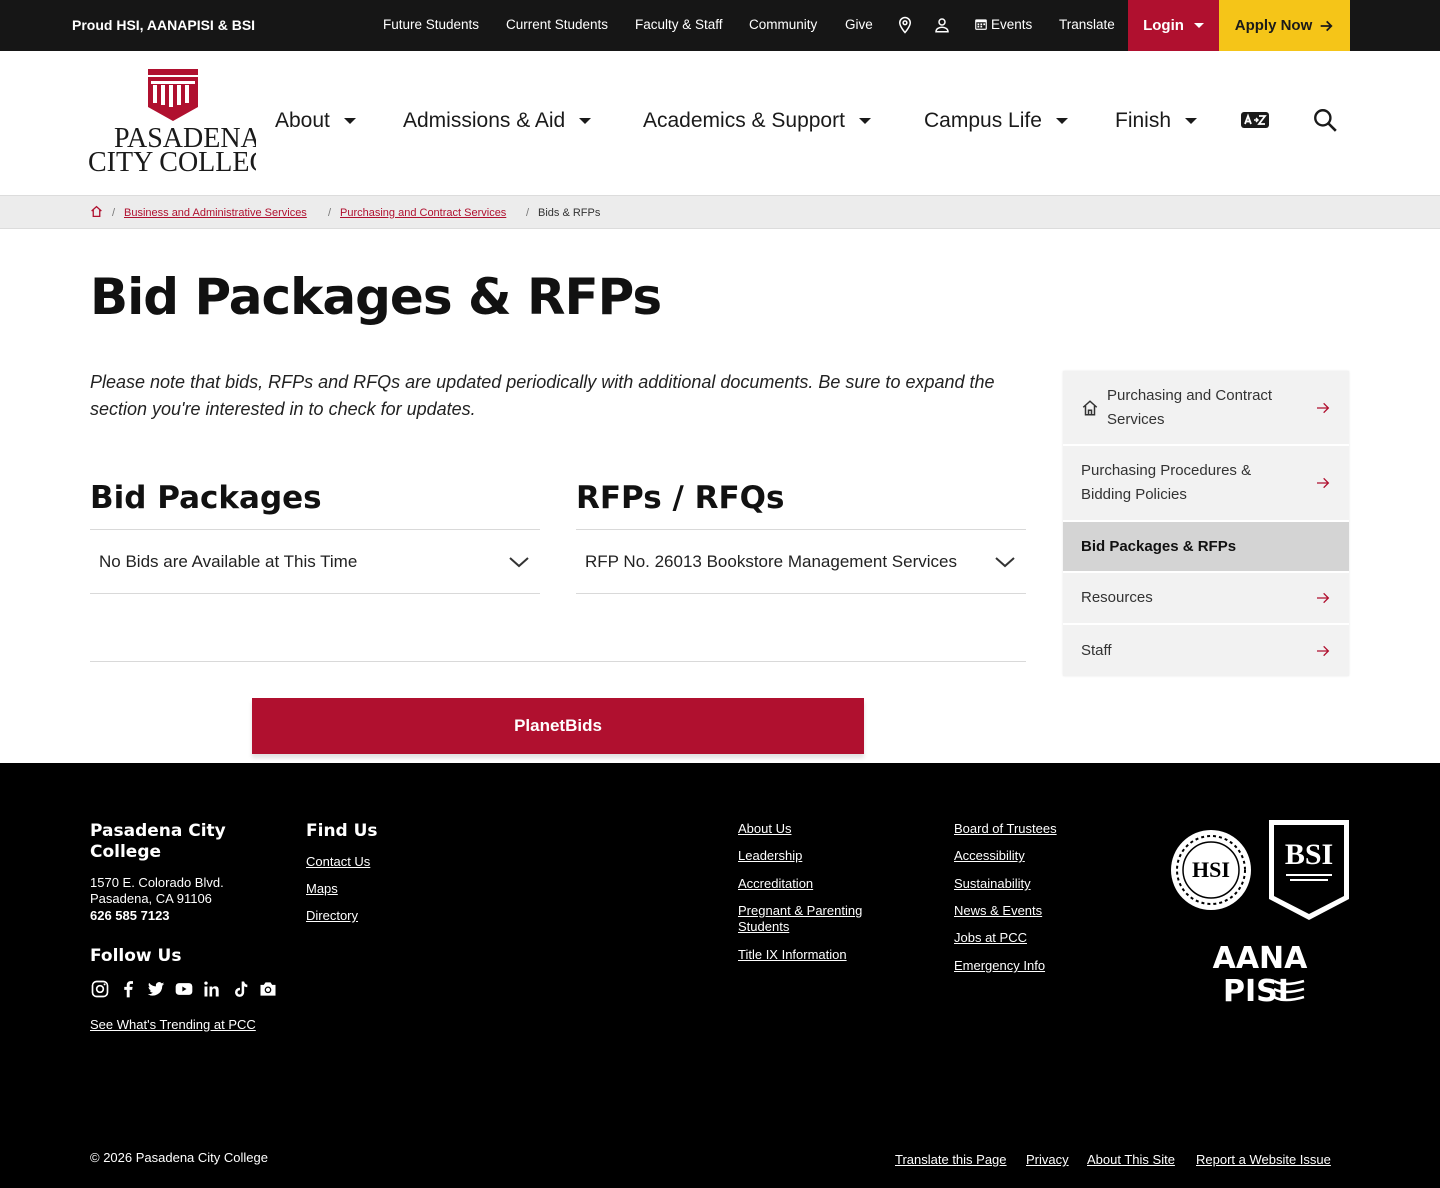  What do you see at coordinates (1005, 829) in the screenshot?
I see `board-of-trustees-link: Board of Trustees` at bounding box center [1005, 829].